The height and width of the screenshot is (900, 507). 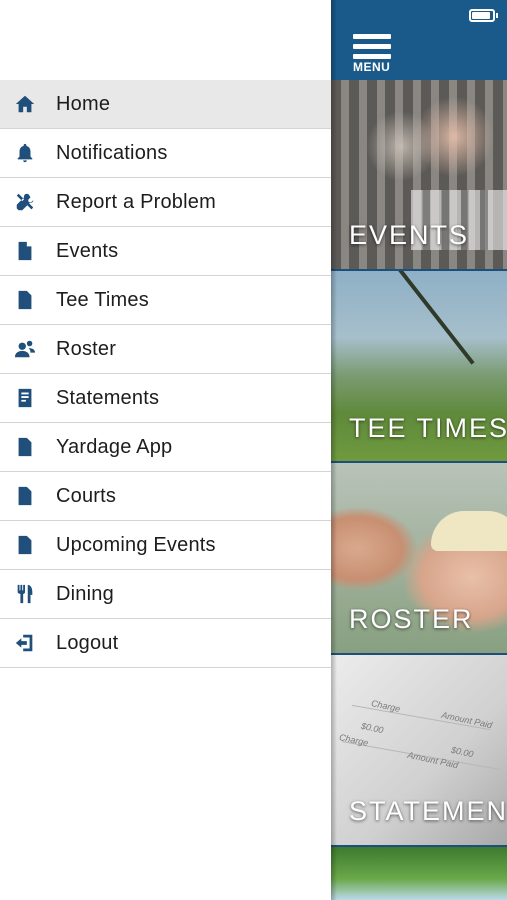 What do you see at coordinates (419, 174) in the screenshot?
I see `events-tile: EVENTS` at bounding box center [419, 174].